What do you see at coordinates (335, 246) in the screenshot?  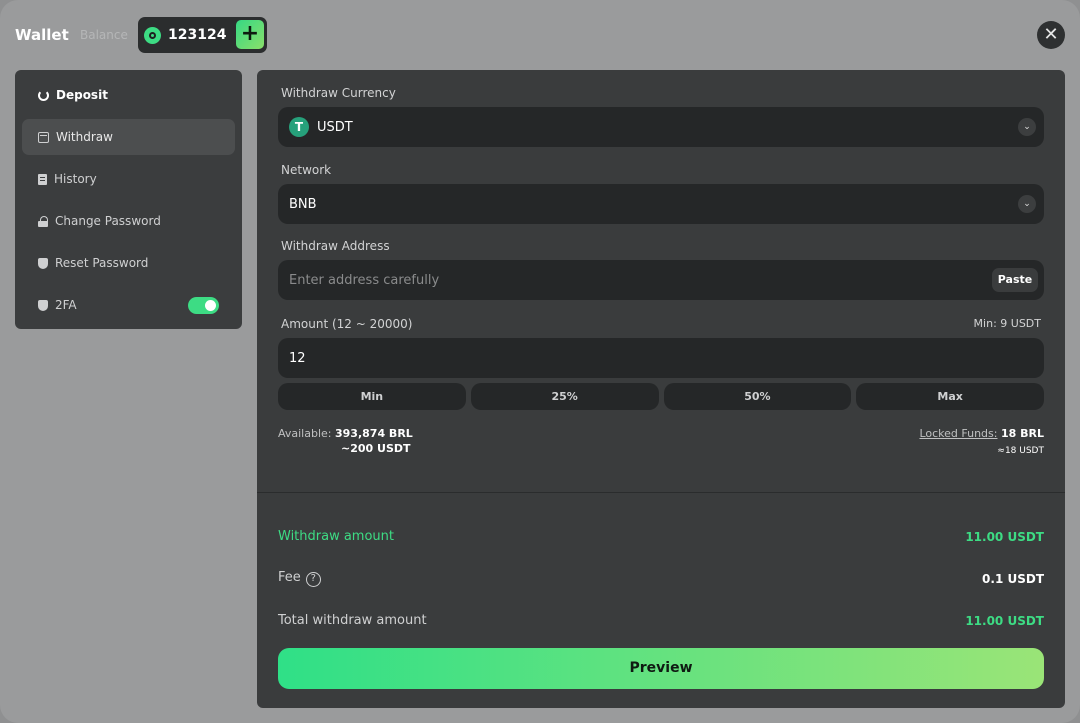 I see `address-label: Withdraw Address` at bounding box center [335, 246].